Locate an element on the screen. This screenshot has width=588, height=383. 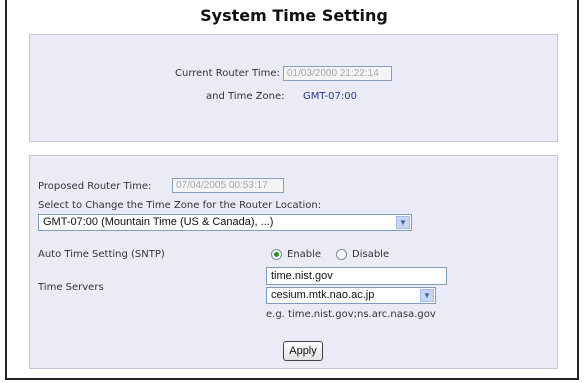
radio-checked-icon is located at coordinates (276, 254).